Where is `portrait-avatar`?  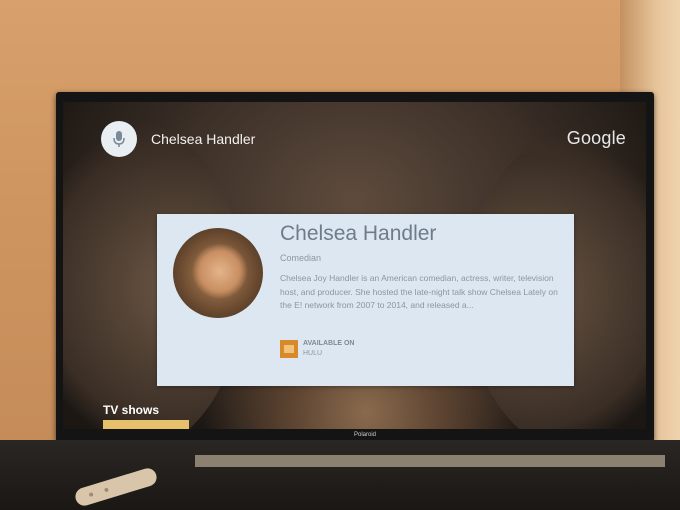 portrait-avatar is located at coordinates (218, 273).